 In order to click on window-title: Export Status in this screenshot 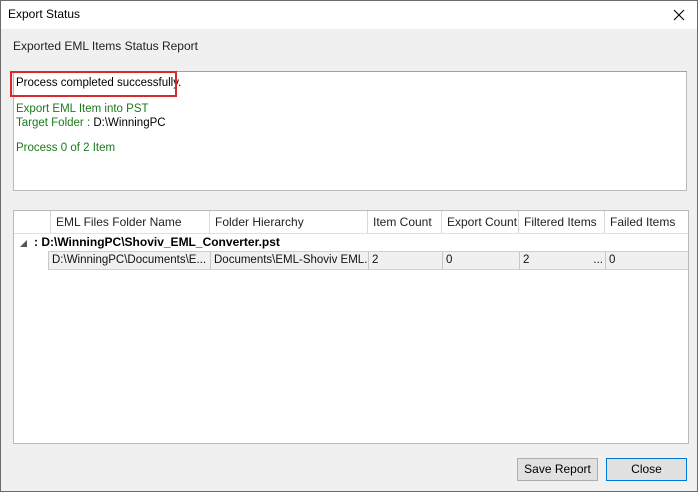, I will do `click(44, 14)`.